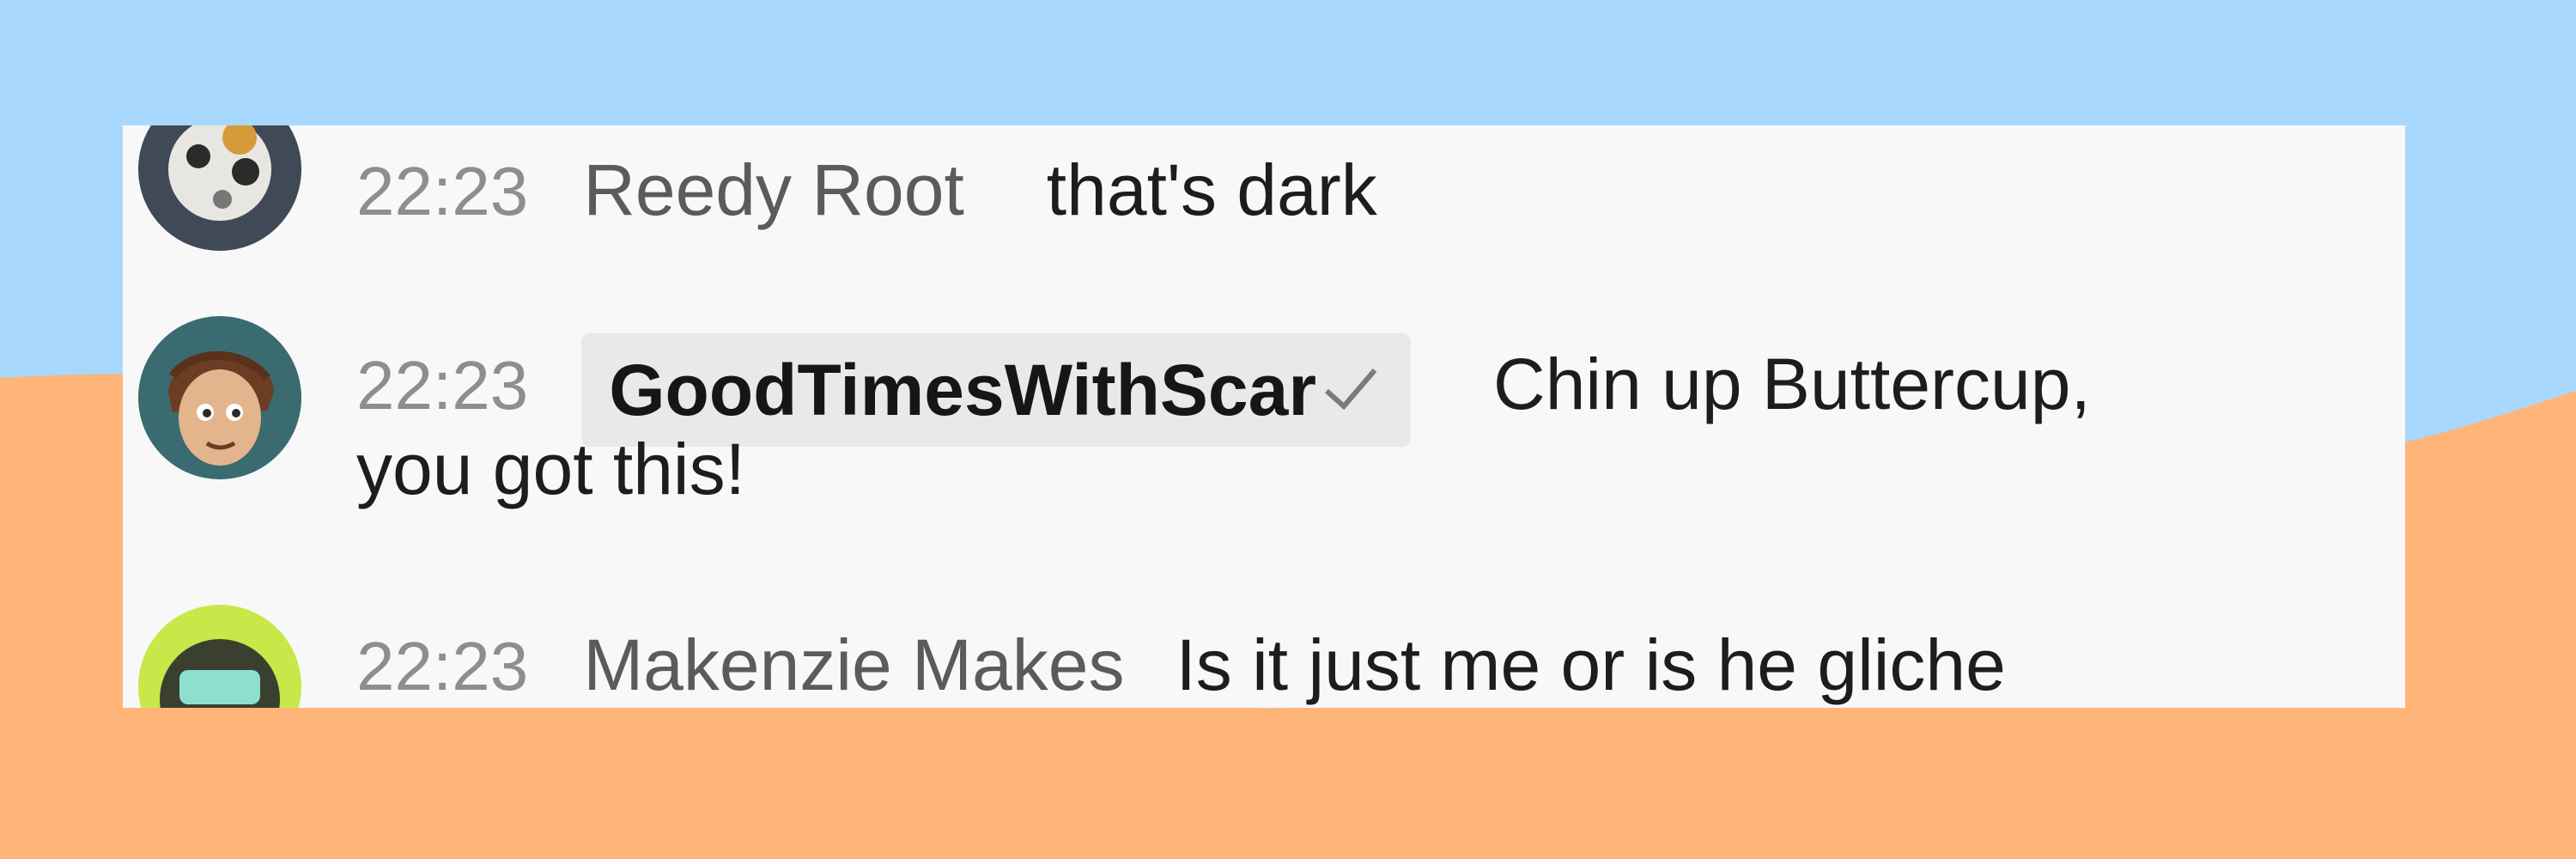  What do you see at coordinates (1792, 384) in the screenshot?
I see `message-text: Chin up Buttercup,` at bounding box center [1792, 384].